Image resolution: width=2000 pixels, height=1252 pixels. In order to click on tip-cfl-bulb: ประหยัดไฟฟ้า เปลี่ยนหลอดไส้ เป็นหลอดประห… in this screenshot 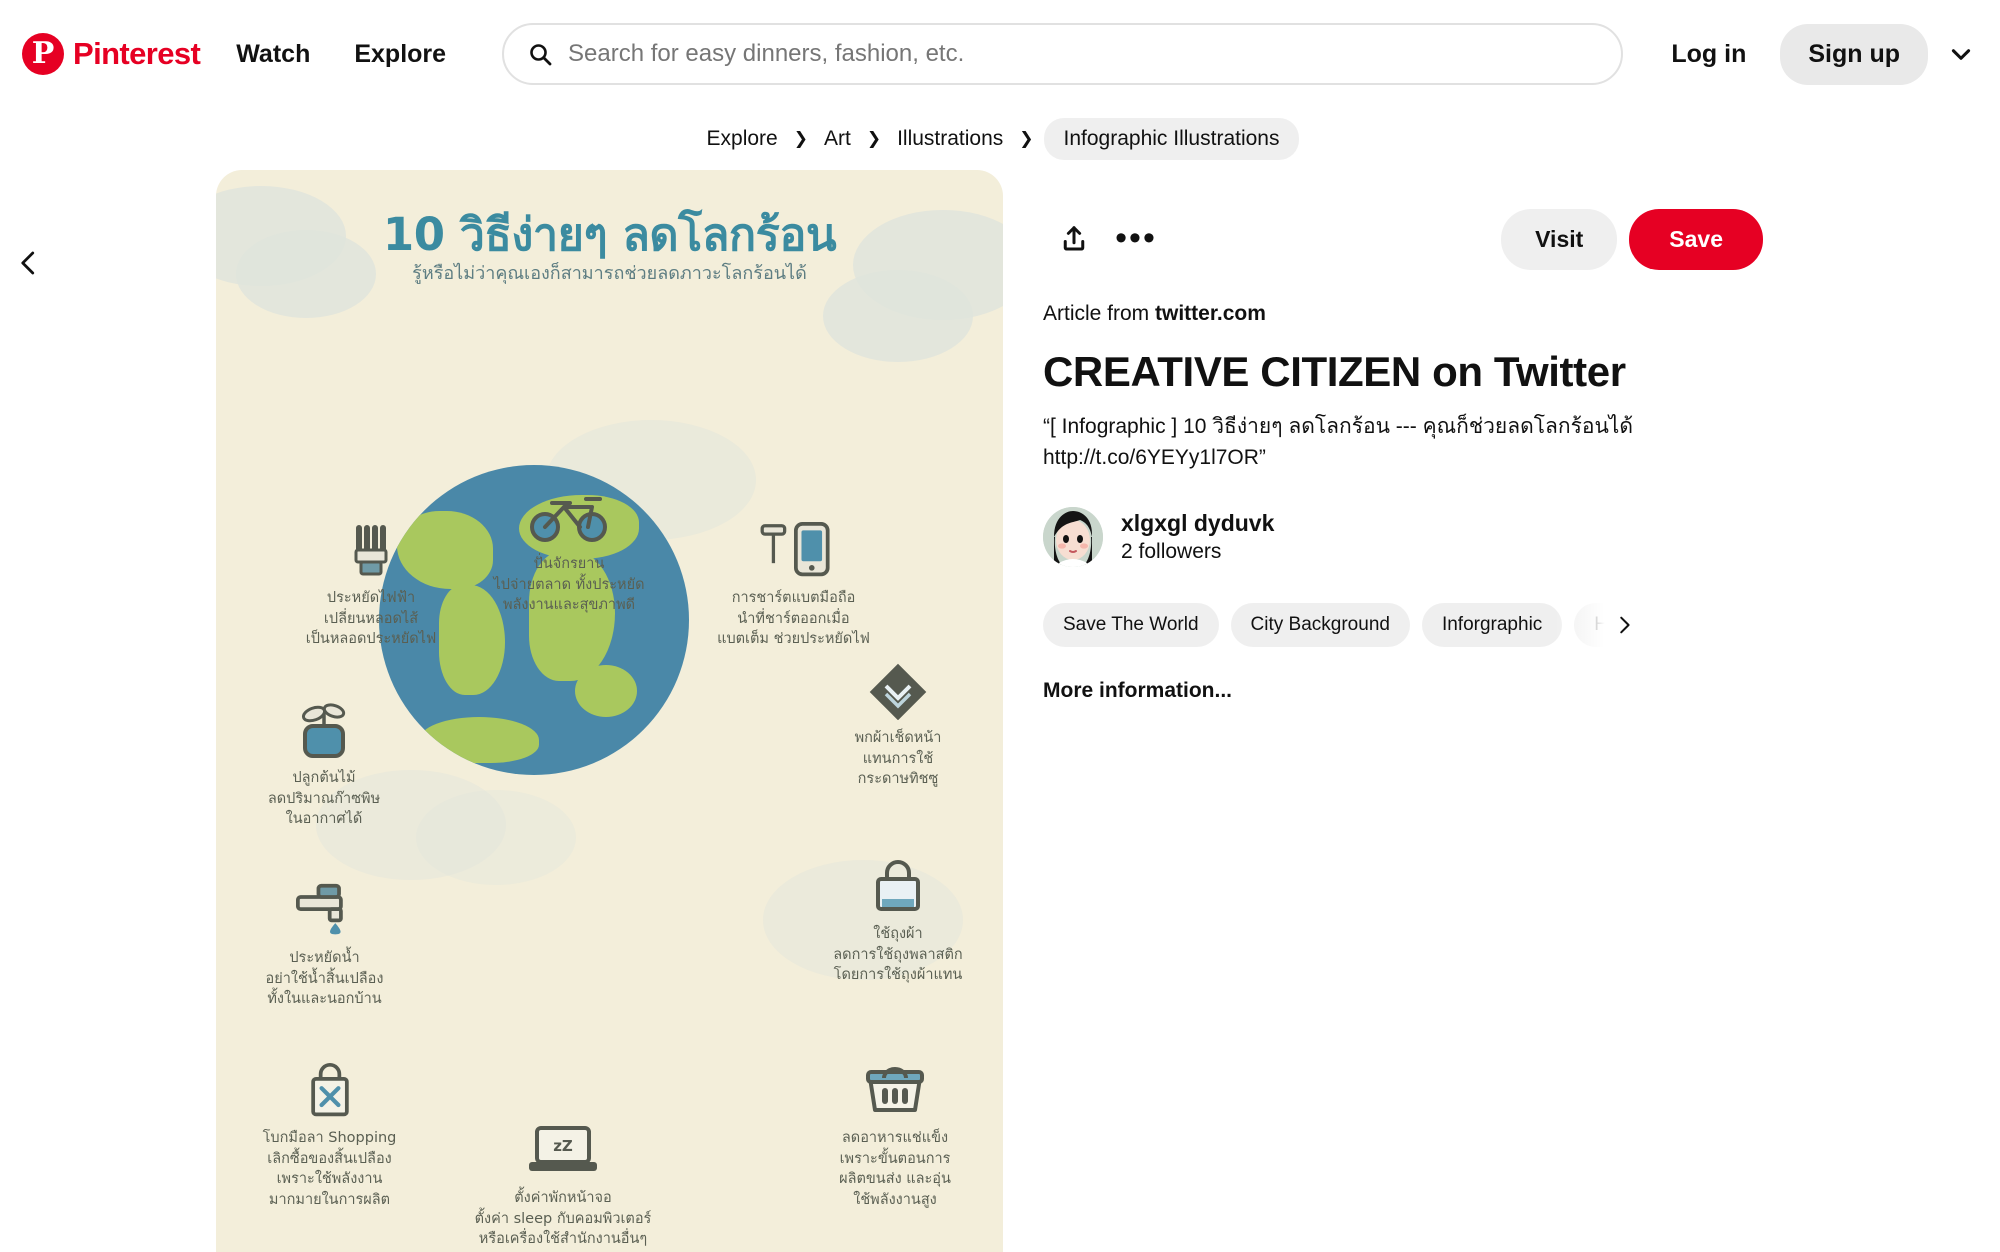, I will do `click(371, 586)`.